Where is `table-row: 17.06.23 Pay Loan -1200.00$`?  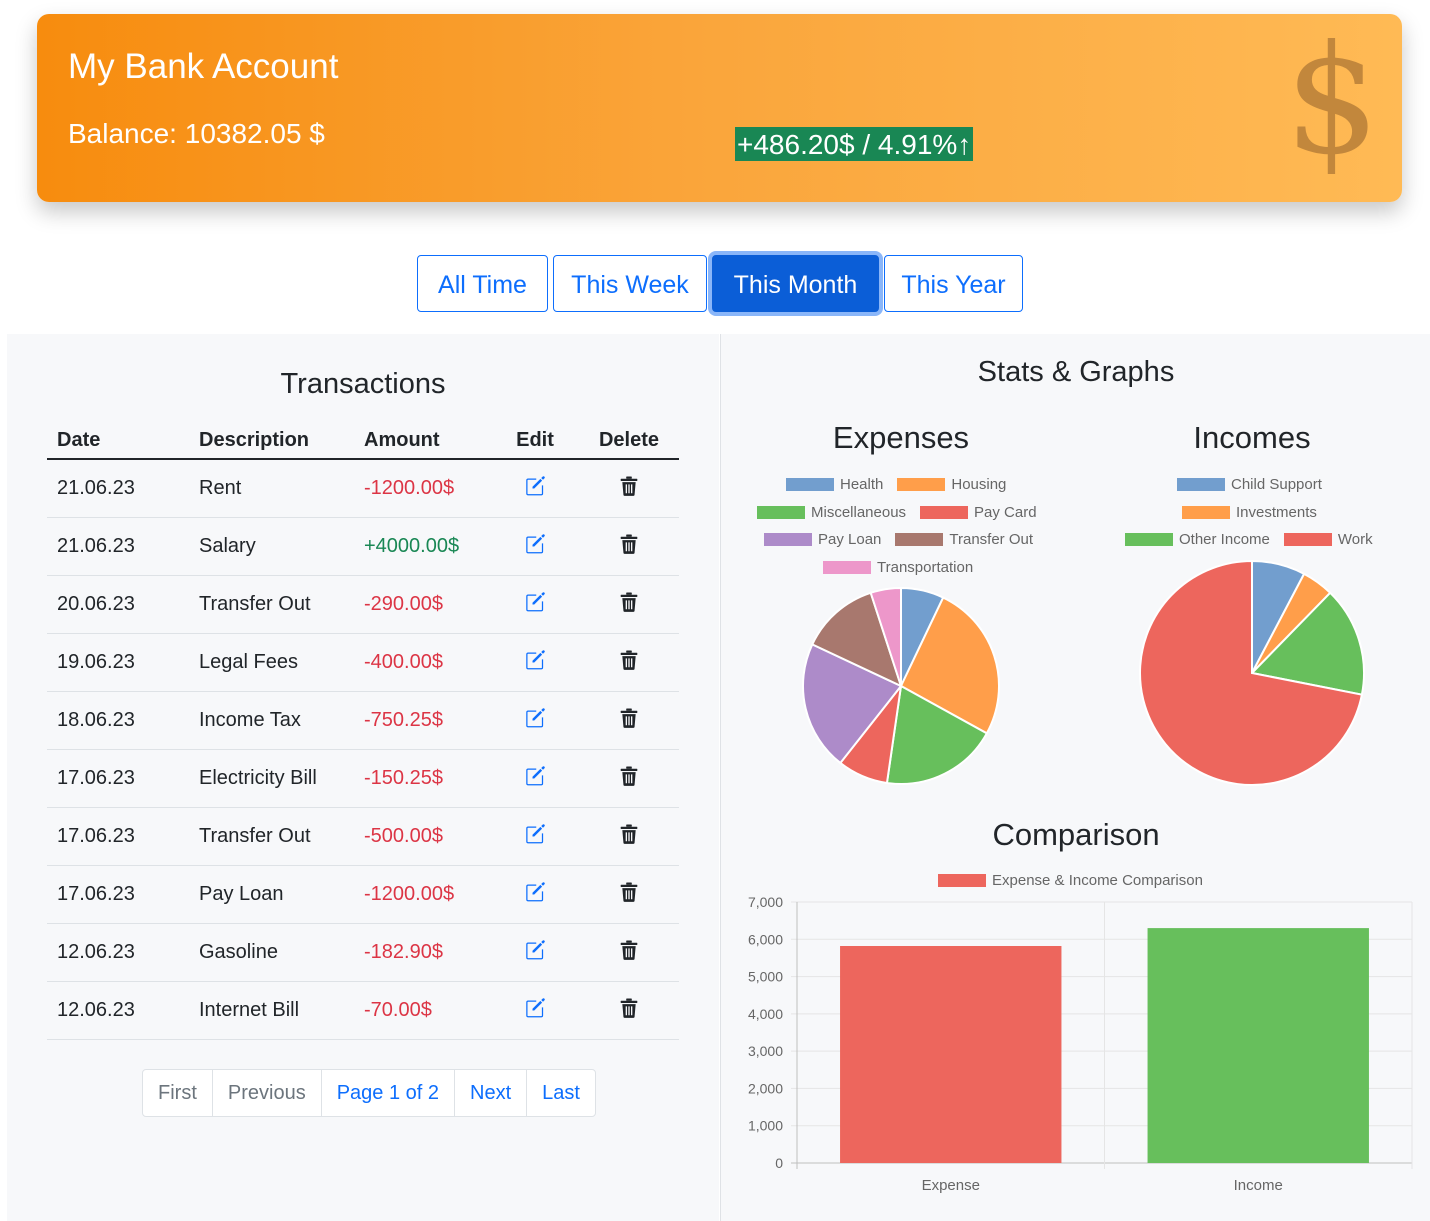
table-row: 17.06.23 Pay Loan -1200.00$ is located at coordinates (363, 894).